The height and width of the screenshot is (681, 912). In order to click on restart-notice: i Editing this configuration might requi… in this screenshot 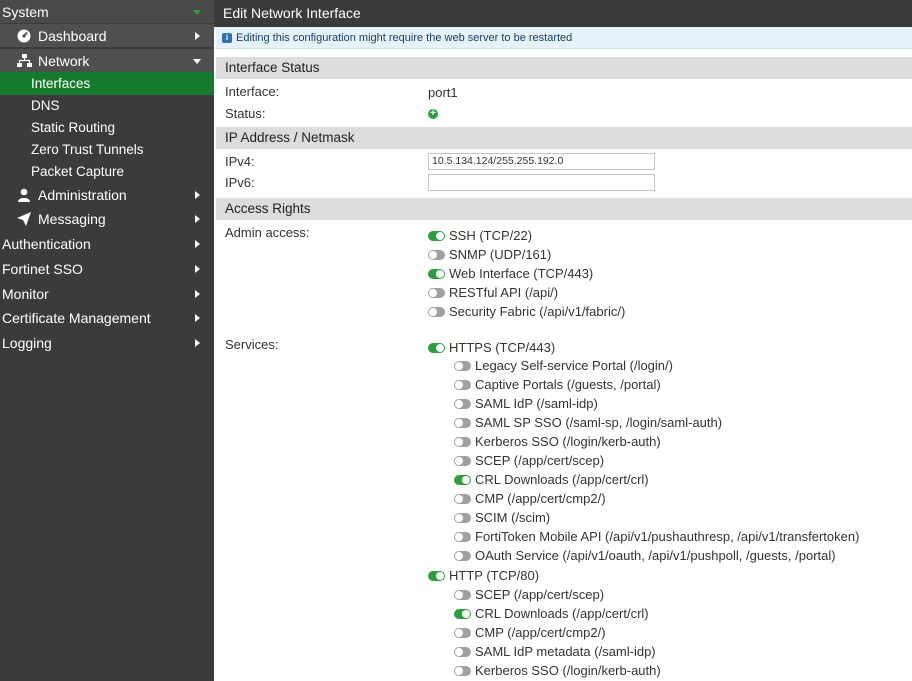, I will do `click(564, 38)`.